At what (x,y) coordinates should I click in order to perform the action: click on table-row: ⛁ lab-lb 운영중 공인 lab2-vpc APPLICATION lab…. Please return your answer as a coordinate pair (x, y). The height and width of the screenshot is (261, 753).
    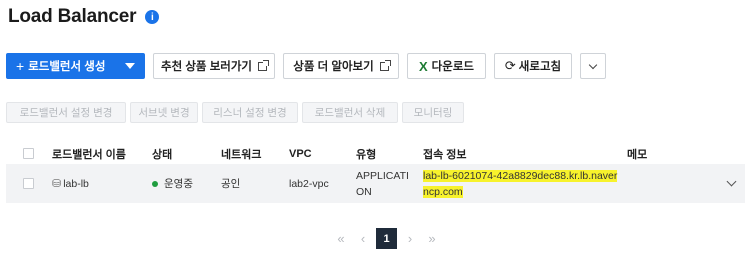
    Looking at the image, I should click on (375, 183).